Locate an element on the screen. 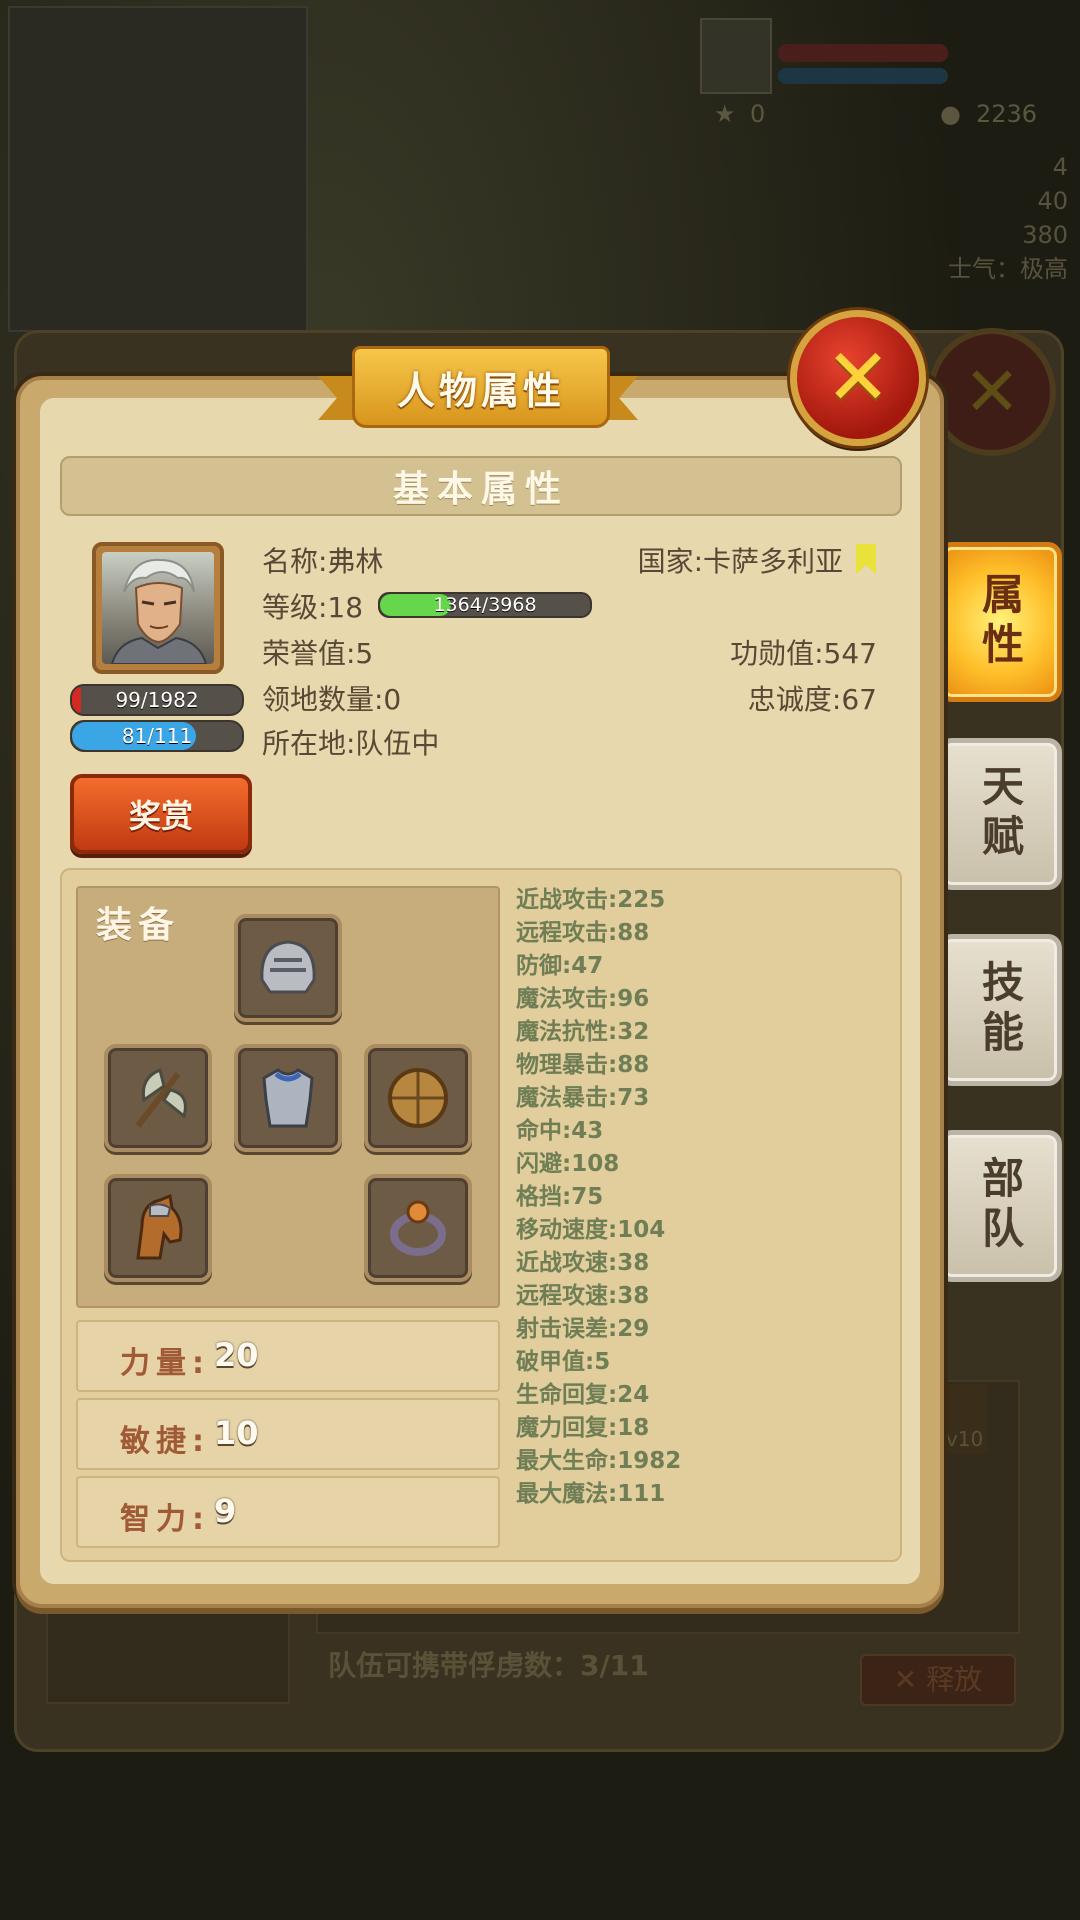 The width and height of the screenshot is (1080, 1920). character-level: 等级:18 is located at coordinates (313, 607).